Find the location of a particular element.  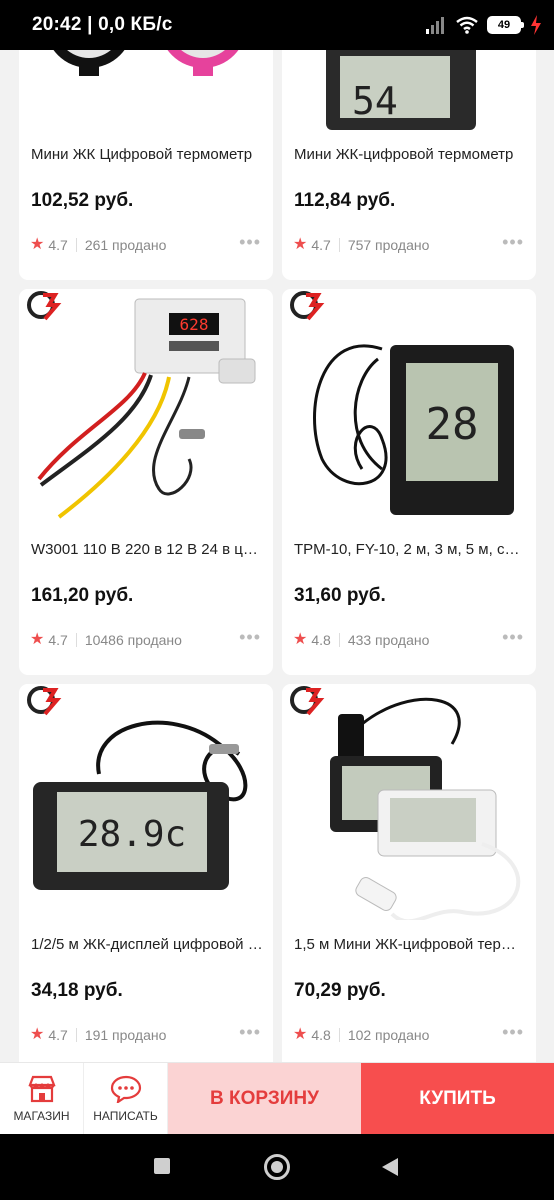

product-price: 70,29 руб. is located at coordinates (340, 990).